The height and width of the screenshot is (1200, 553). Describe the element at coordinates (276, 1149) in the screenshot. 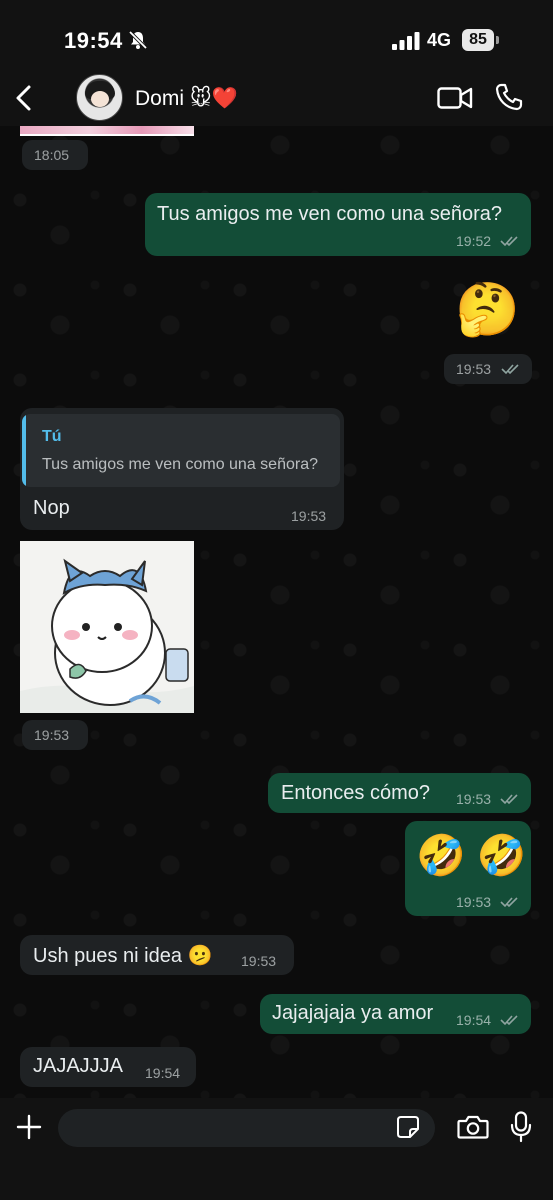

I see `message-input-bar` at that location.